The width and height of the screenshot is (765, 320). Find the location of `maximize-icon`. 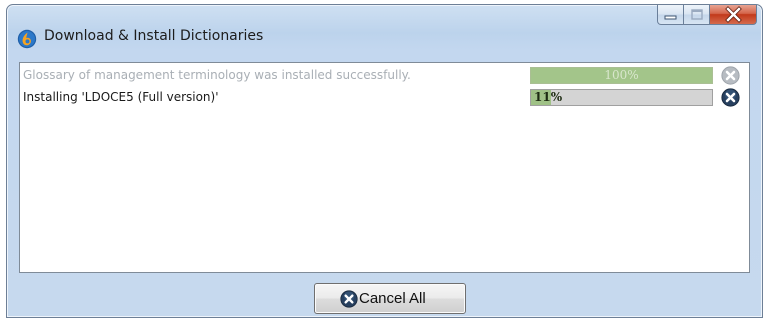

maximize-icon is located at coordinates (697, 14).